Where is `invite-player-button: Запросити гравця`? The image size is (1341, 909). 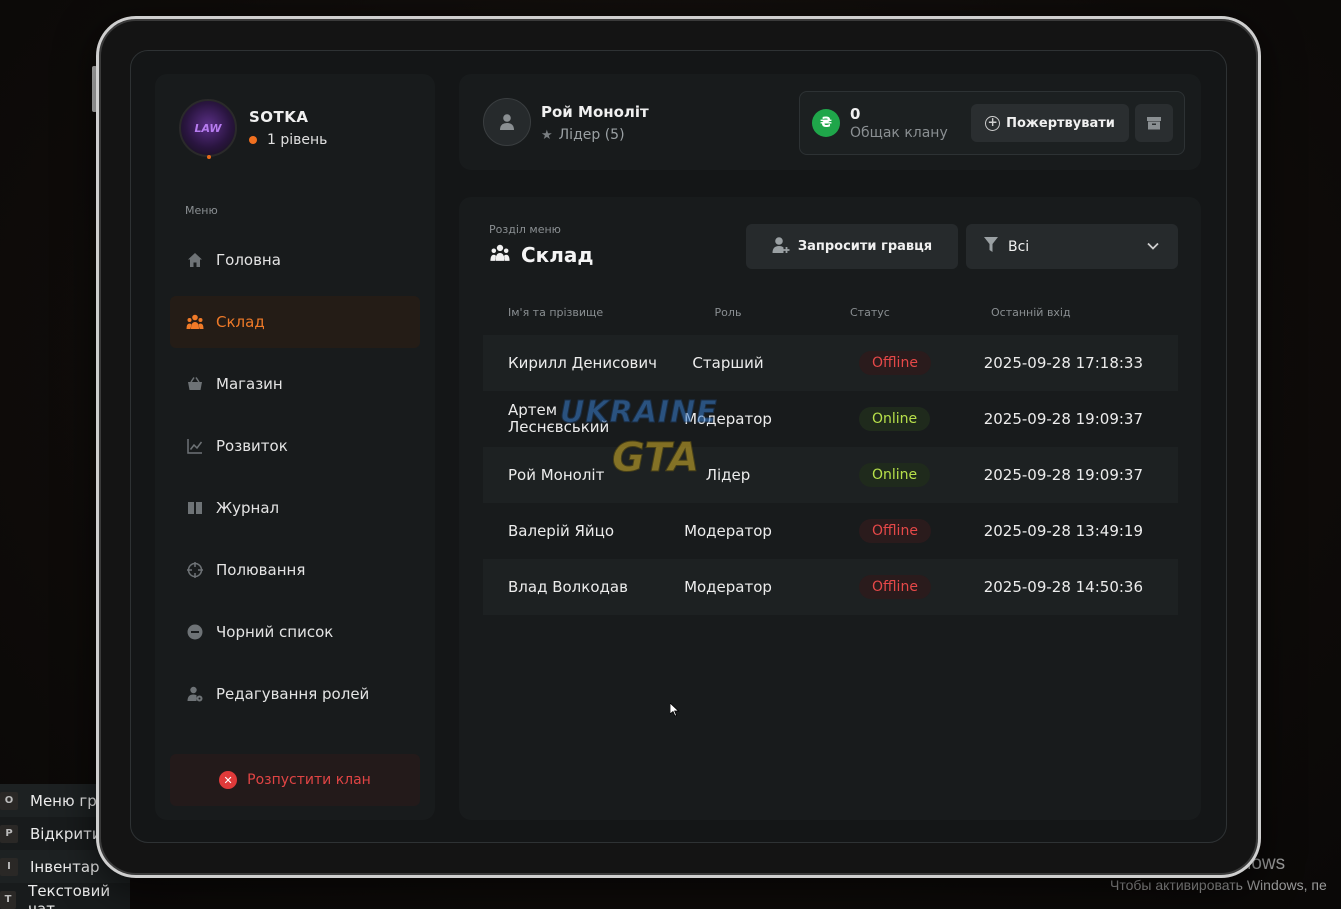 invite-player-button: Запросити гравця is located at coordinates (852, 246).